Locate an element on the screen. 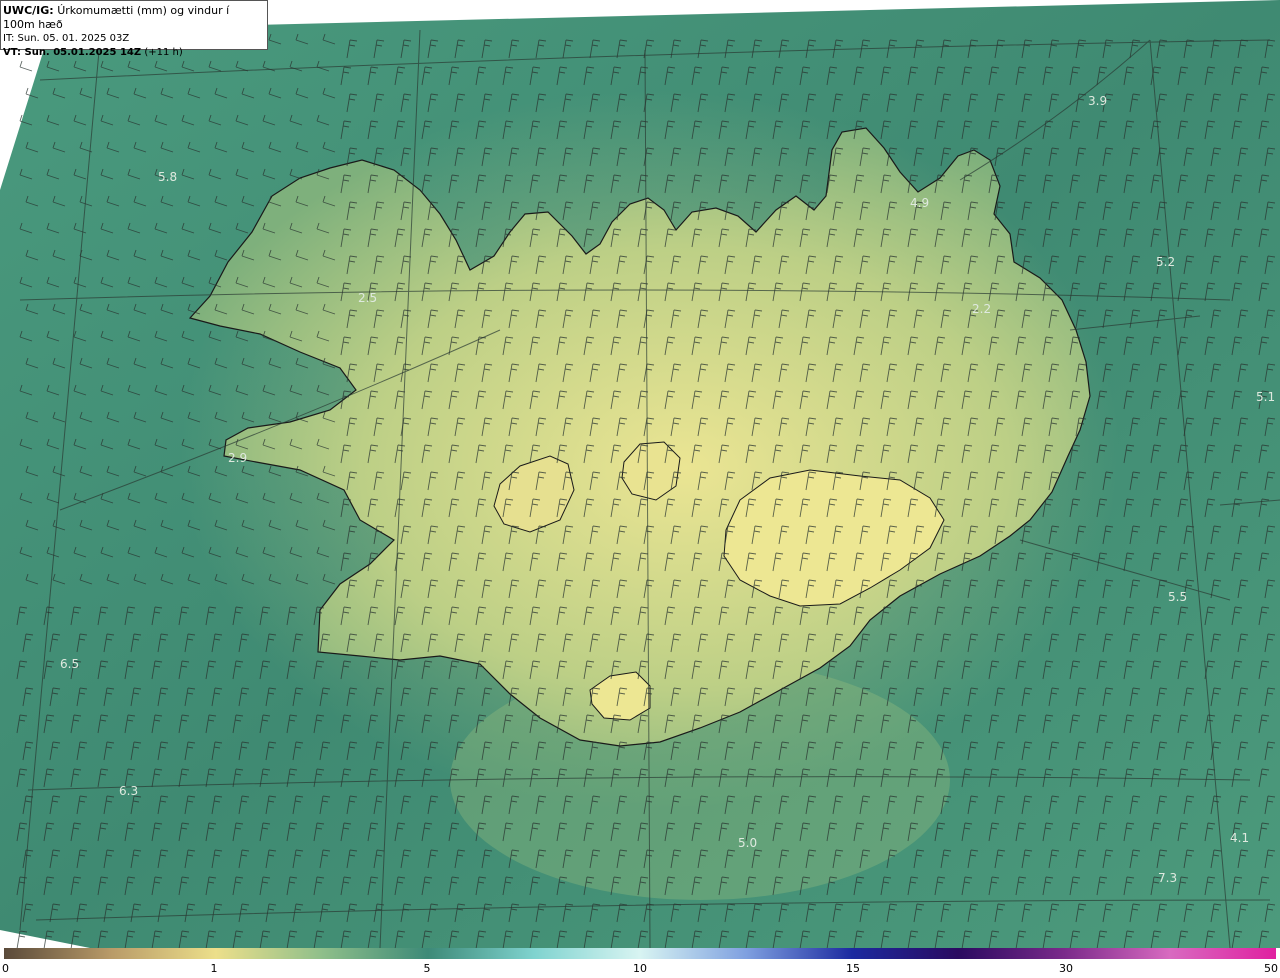 The image size is (1280, 978). colorbar-tick-label: 10 is located at coordinates (640, 968).